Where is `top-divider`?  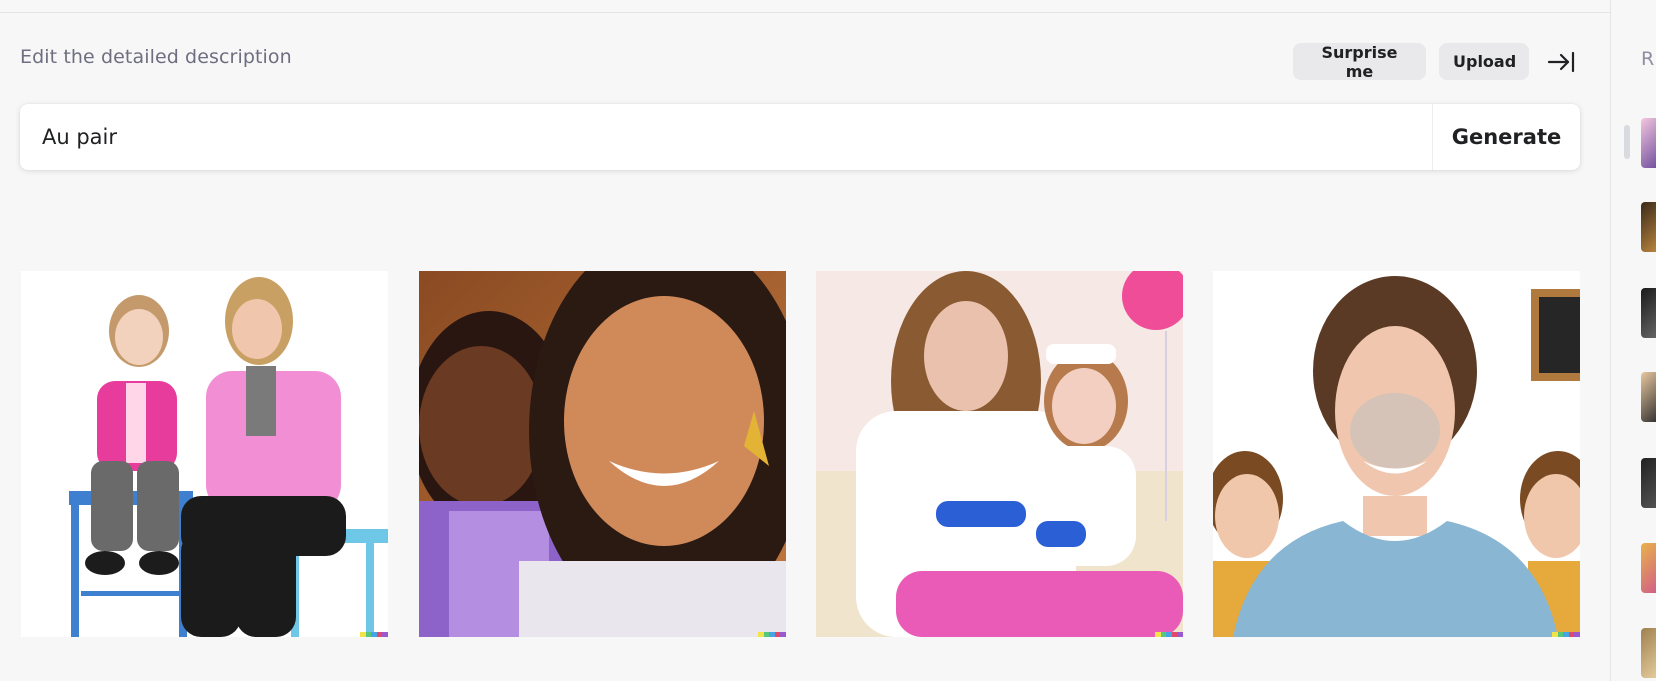 top-divider is located at coordinates (805, 12).